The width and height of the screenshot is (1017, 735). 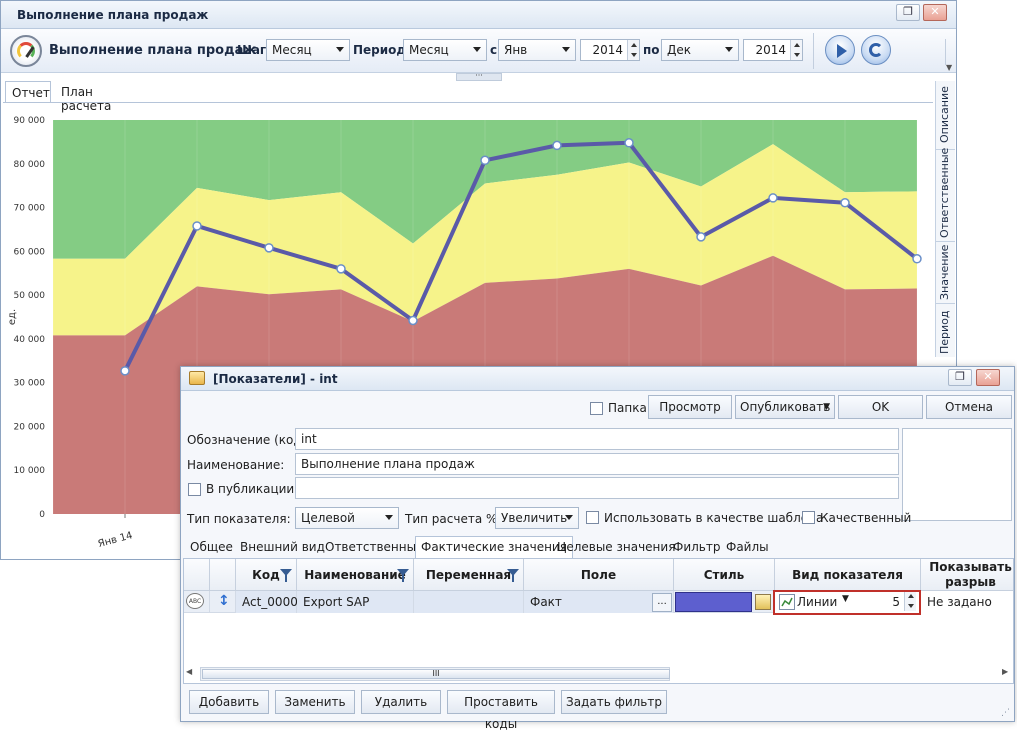 What do you see at coordinates (211, 548) in the screenshot?
I see `tab-general: Общее` at bounding box center [211, 548].